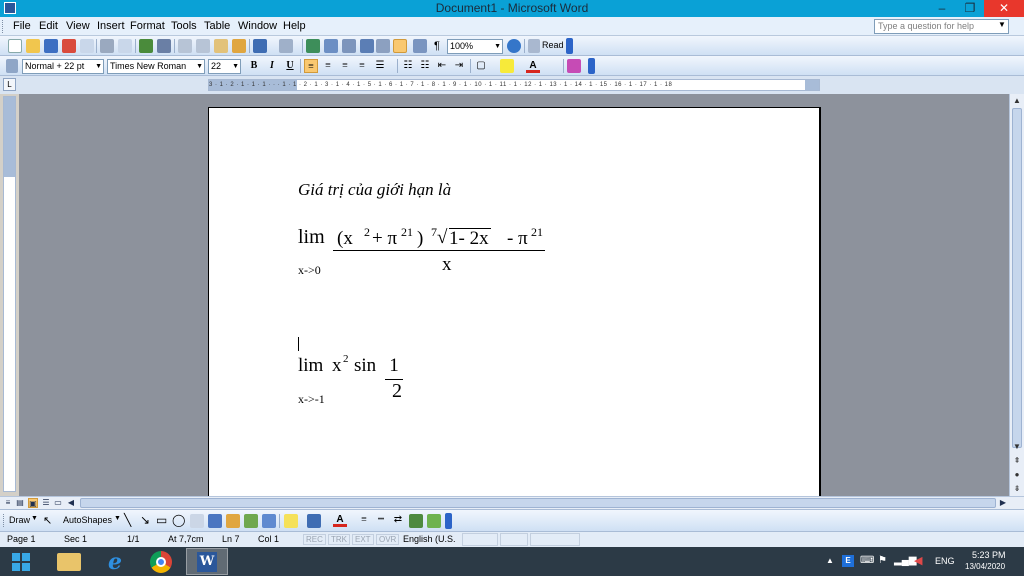 This screenshot has width=1024, height=576. I want to click on save-icon, so click(51, 46).